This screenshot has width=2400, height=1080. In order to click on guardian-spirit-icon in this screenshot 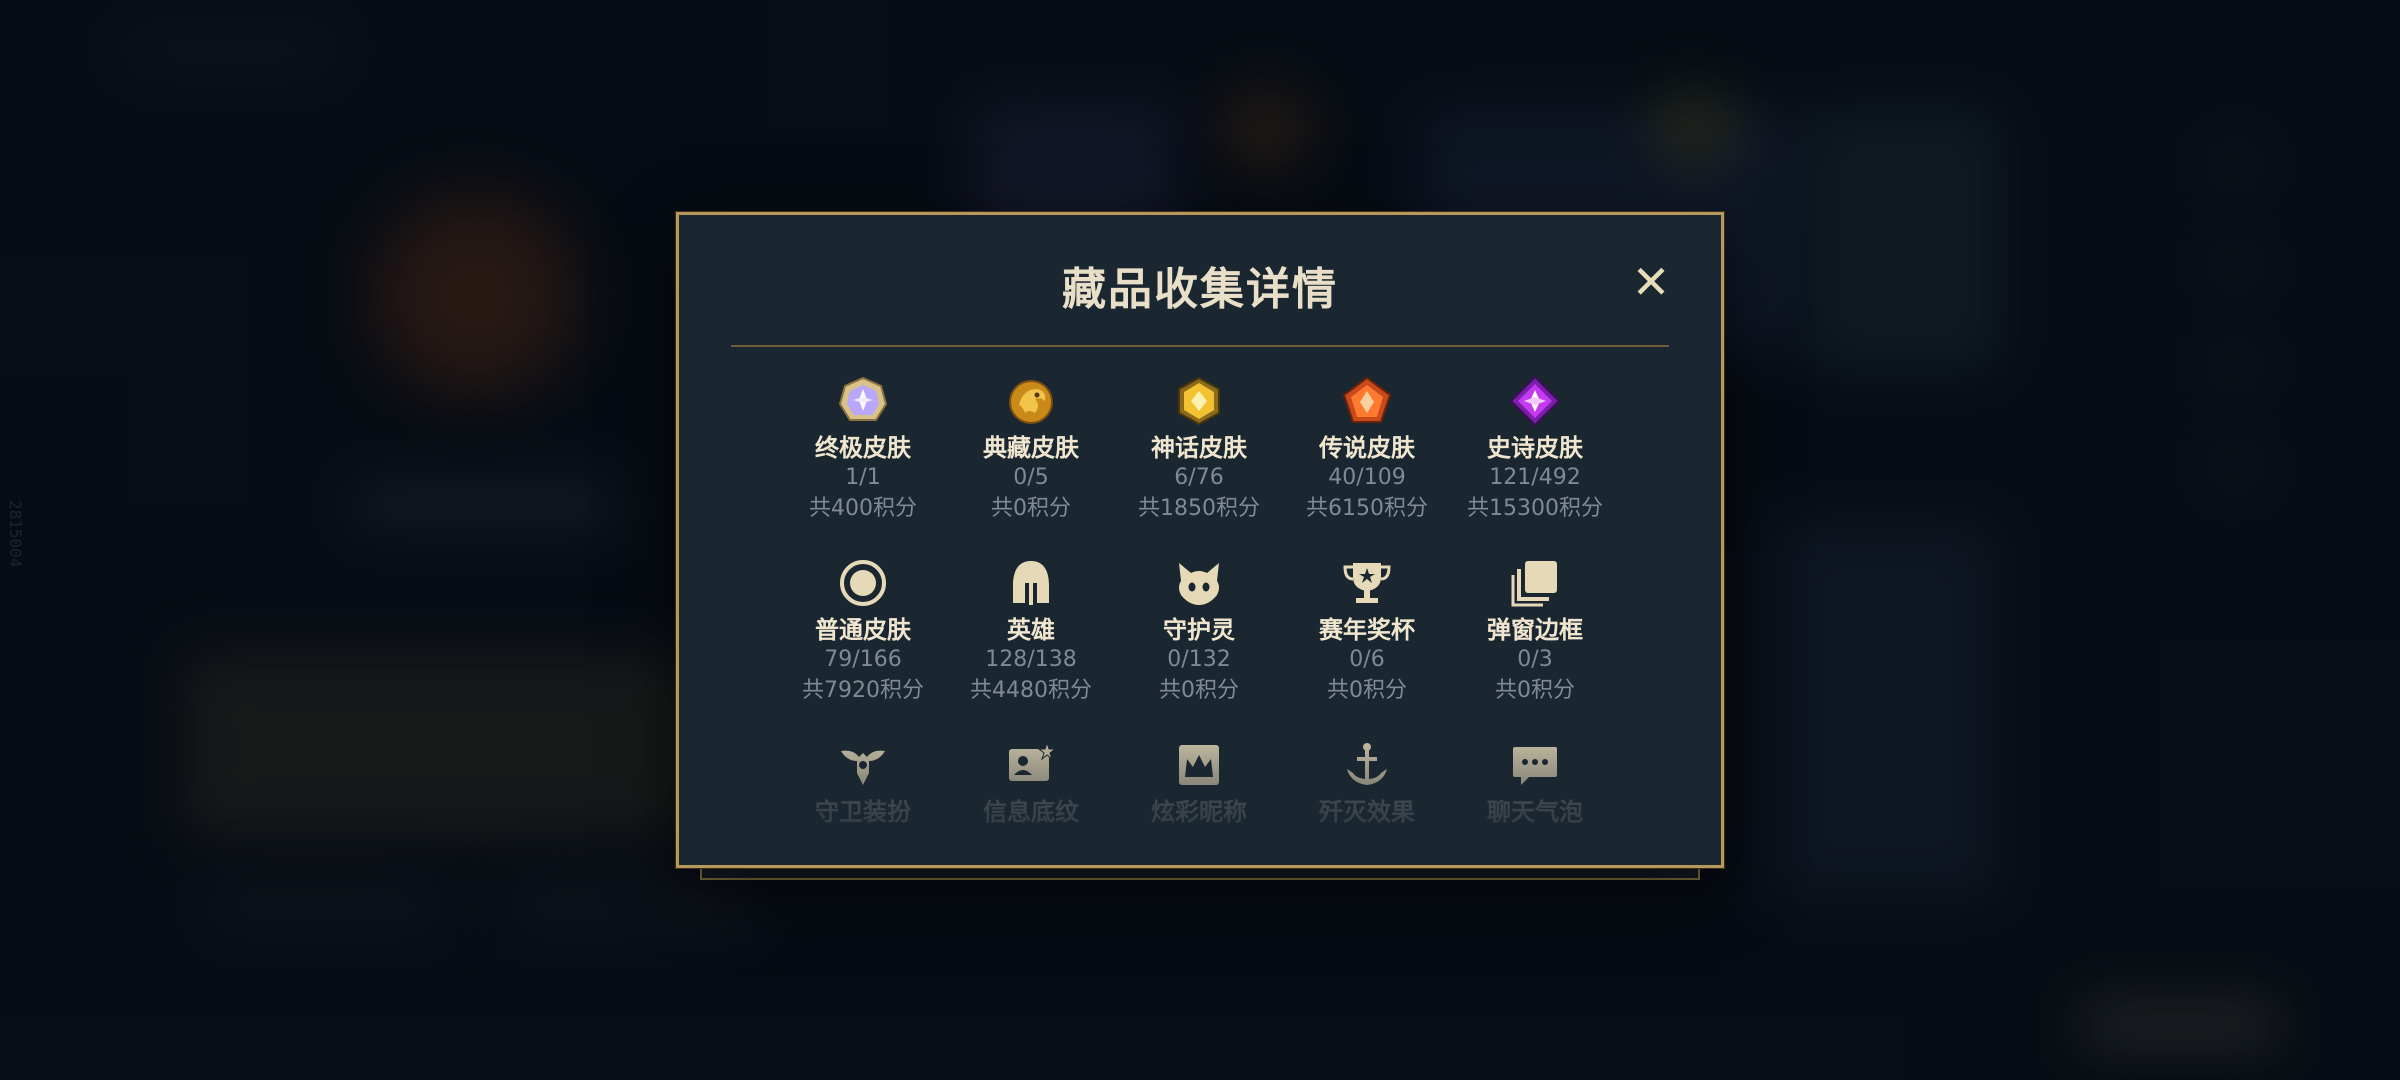, I will do `click(1199, 583)`.